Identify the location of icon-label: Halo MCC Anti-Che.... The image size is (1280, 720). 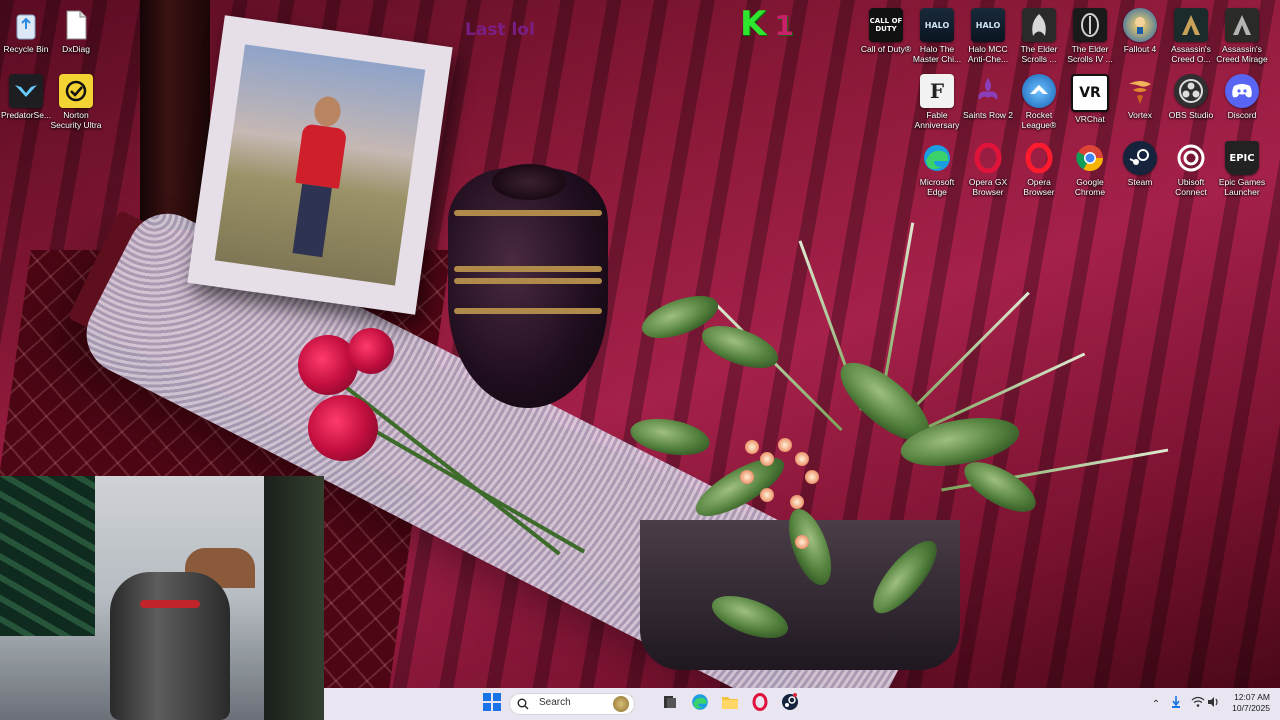
(988, 54).